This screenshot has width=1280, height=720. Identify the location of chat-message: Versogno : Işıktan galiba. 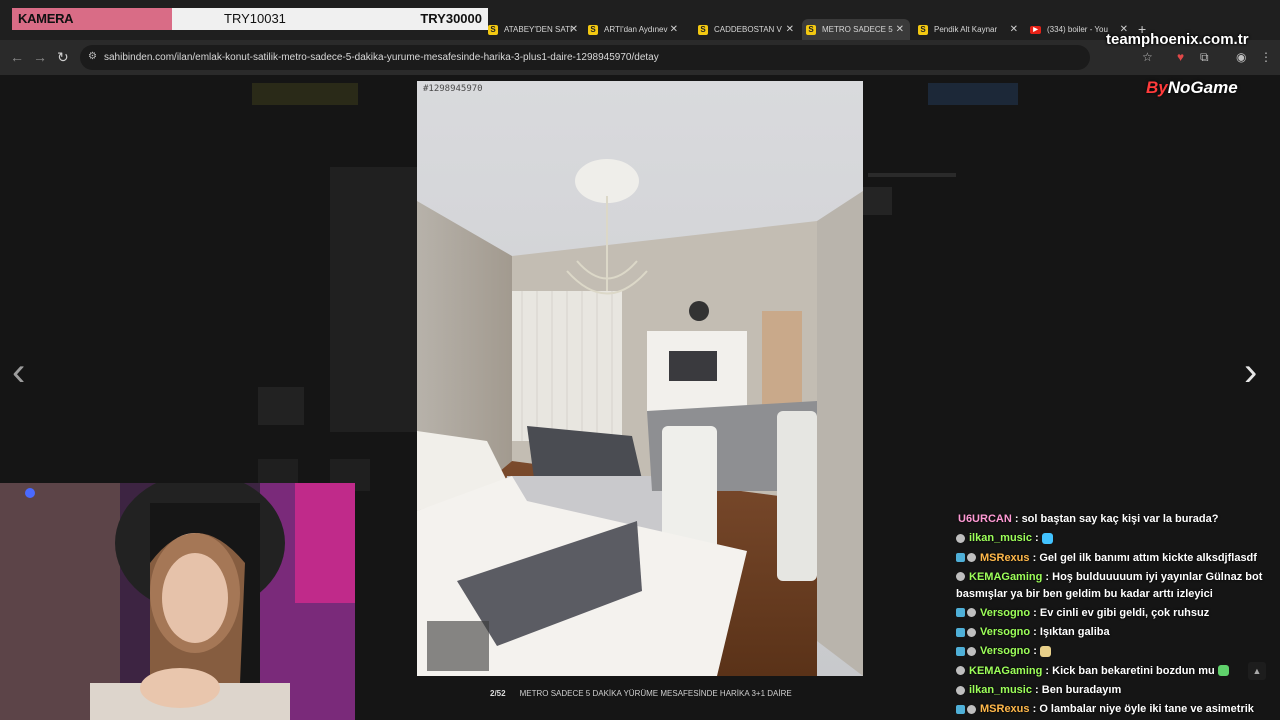
(1115, 632).